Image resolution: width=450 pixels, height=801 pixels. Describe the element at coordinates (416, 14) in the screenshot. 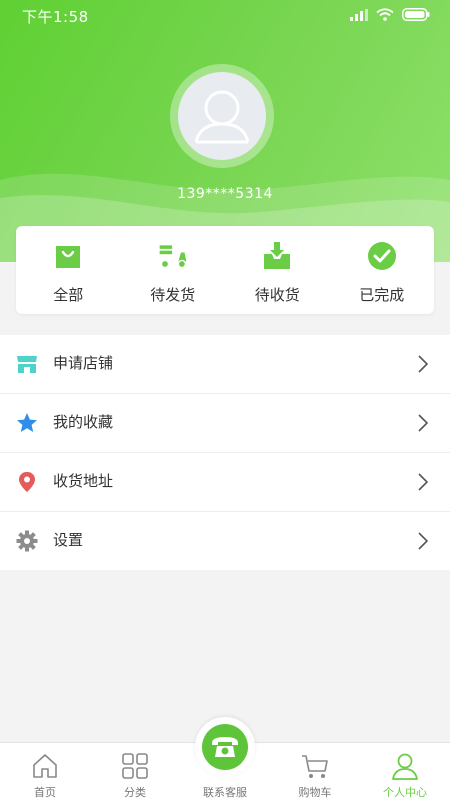

I see `battery-icon` at that location.